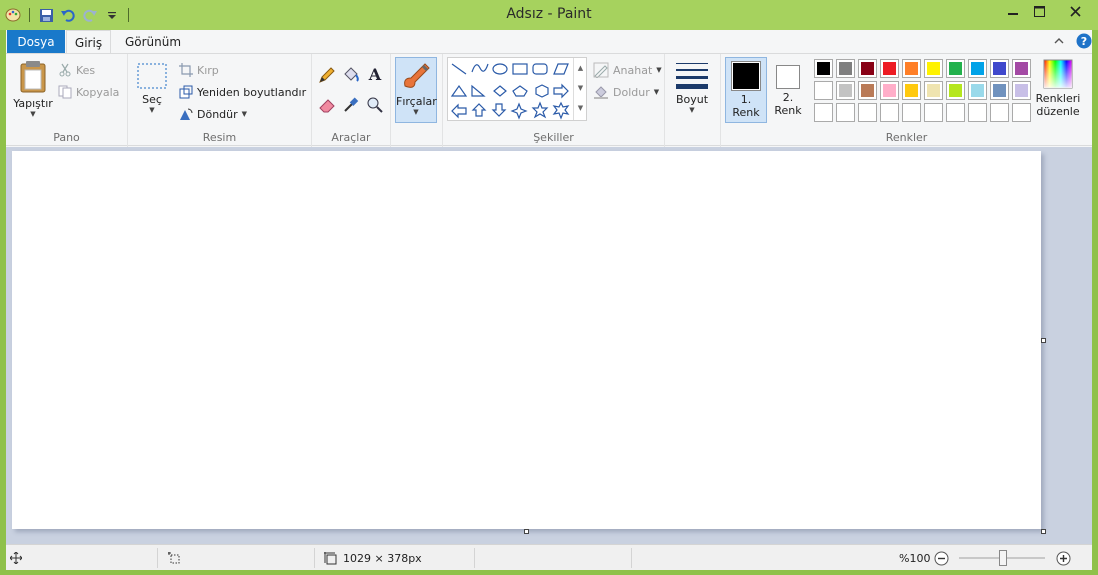 The height and width of the screenshot is (575, 1098). What do you see at coordinates (351, 76) in the screenshot?
I see `fill-bucket-icon` at bounding box center [351, 76].